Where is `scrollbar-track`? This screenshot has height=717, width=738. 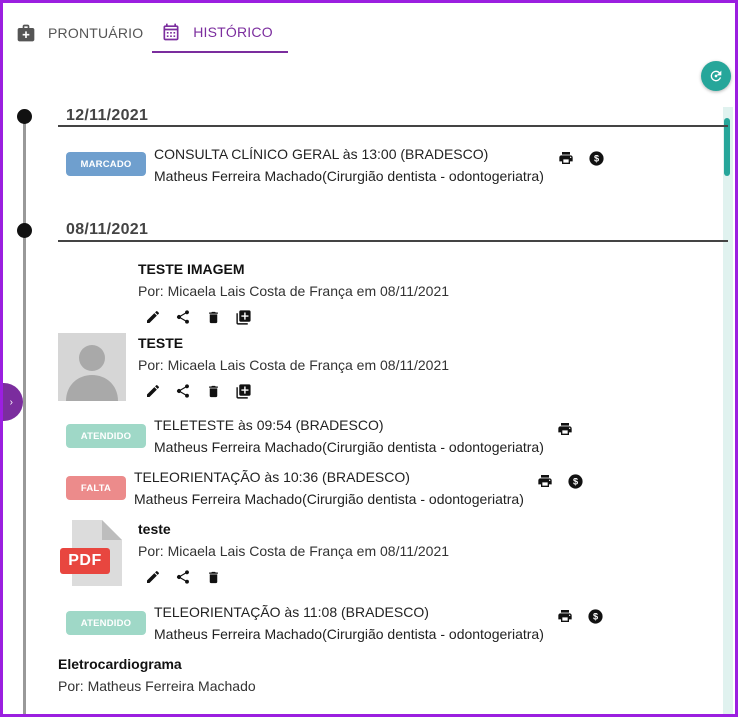 scrollbar-track is located at coordinates (728, 410).